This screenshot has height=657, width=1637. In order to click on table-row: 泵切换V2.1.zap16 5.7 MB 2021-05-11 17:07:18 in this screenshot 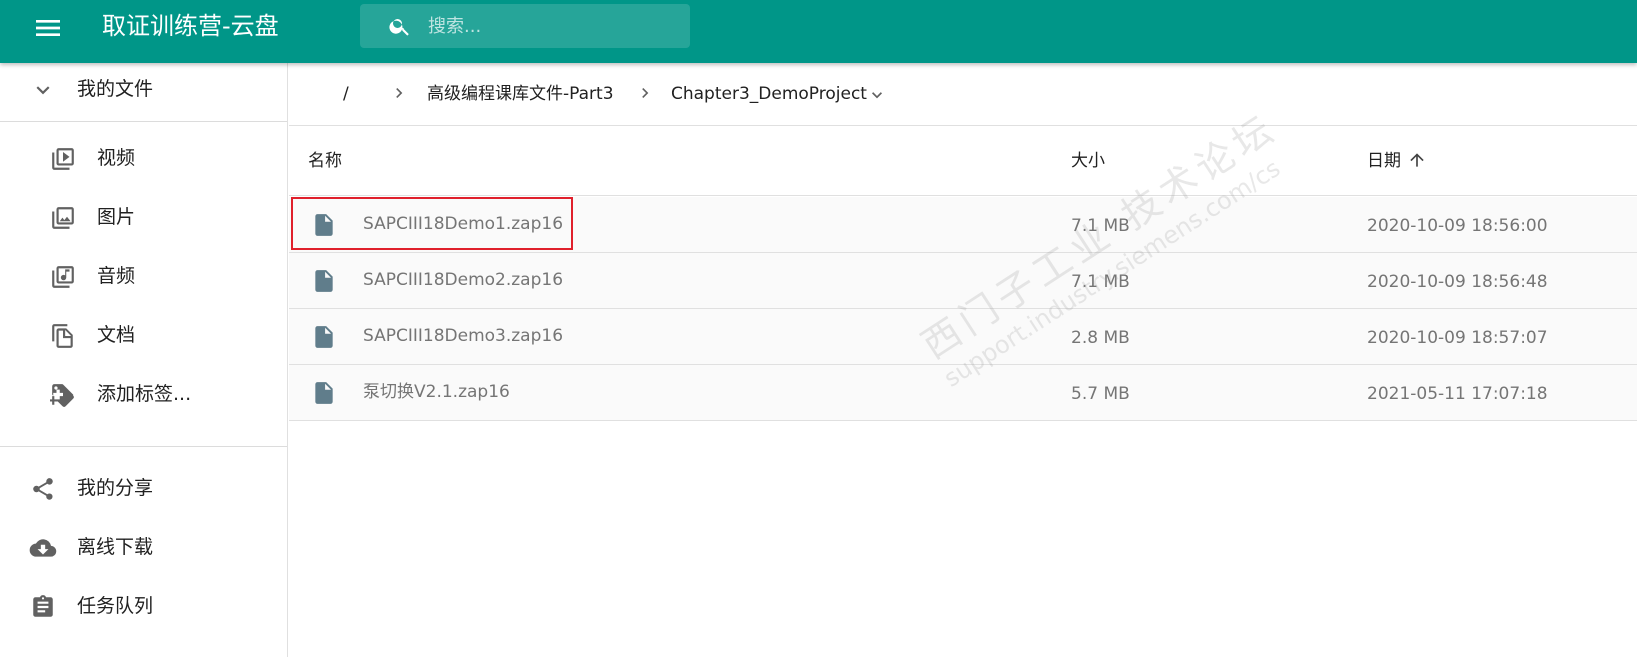, I will do `click(963, 393)`.